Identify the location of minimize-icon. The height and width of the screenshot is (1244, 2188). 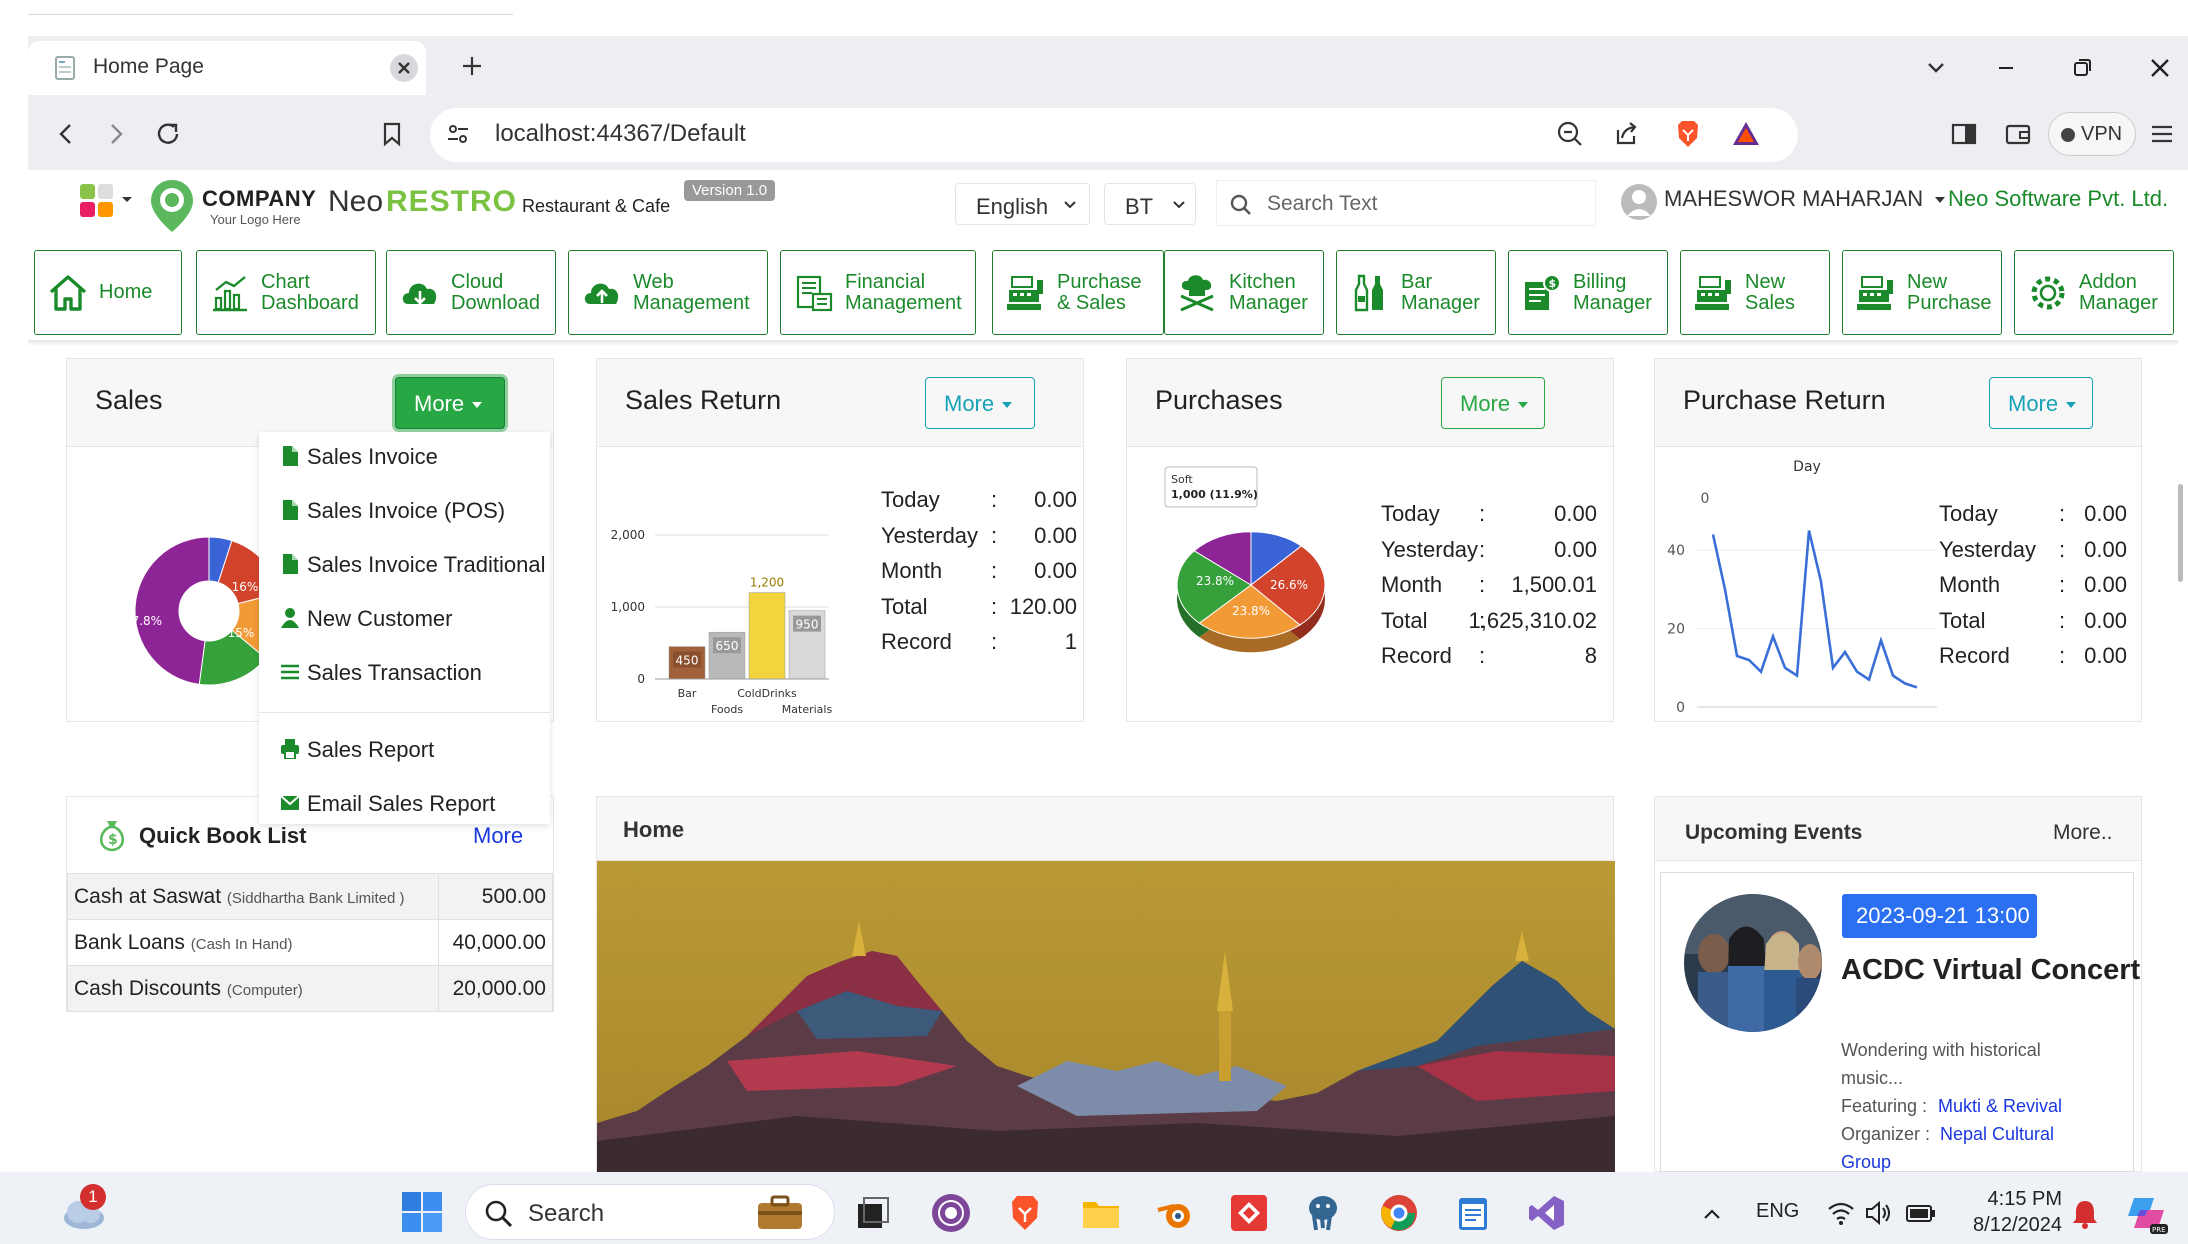
(2006, 68).